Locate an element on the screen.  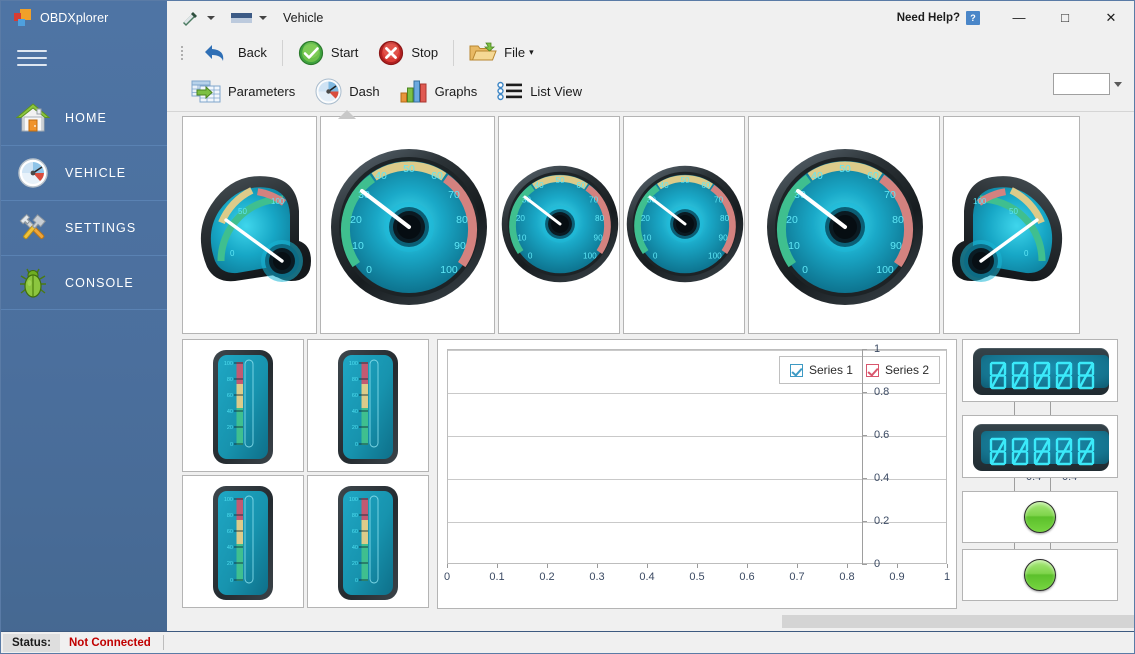
chart-legend: Series 1 Series 2 is located at coordinates (859, 370).